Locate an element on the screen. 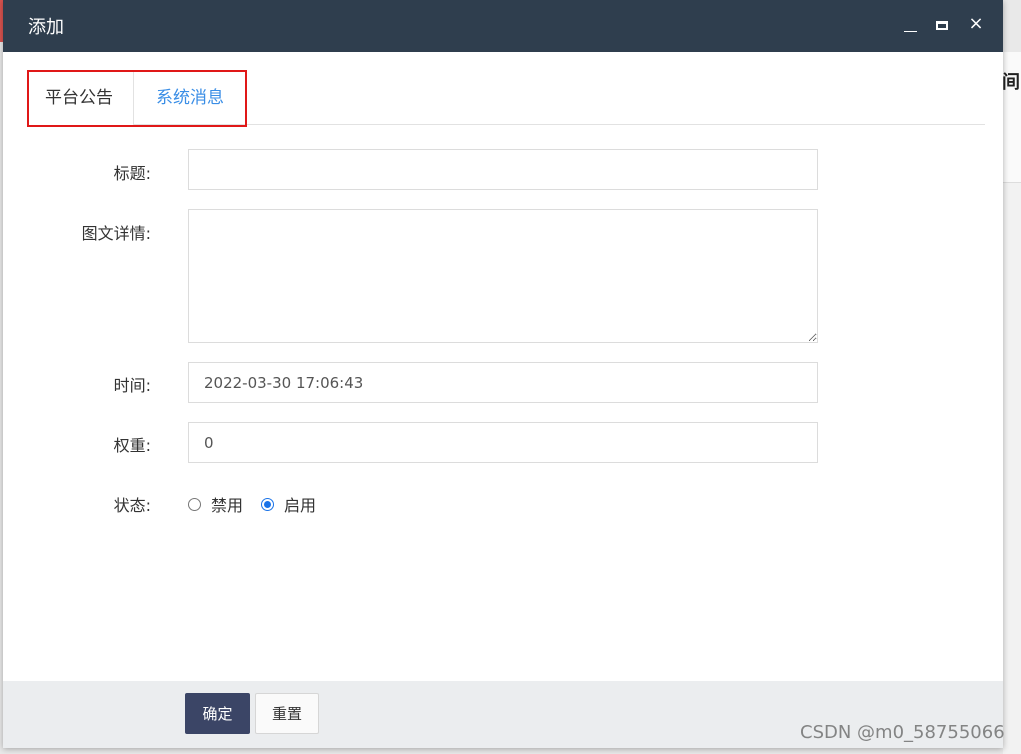  maximize-icon is located at coordinates (943, 25).